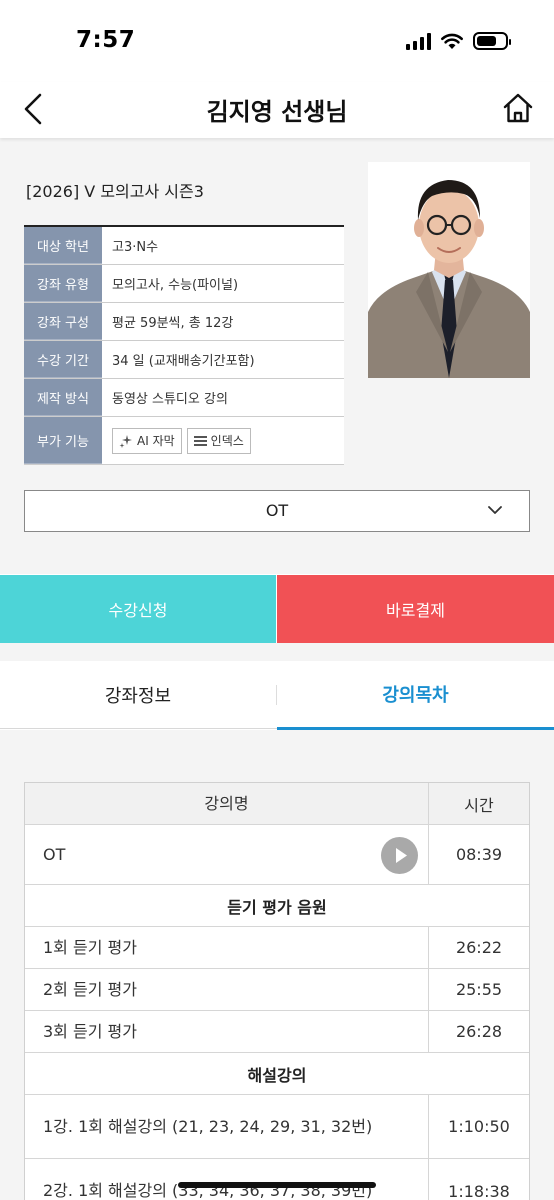 Image resolution: width=554 pixels, height=1200 pixels. What do you see at coordinates (418, 41) in the screenshot?
I see `signal-icon` at bounding box center [418, 41].